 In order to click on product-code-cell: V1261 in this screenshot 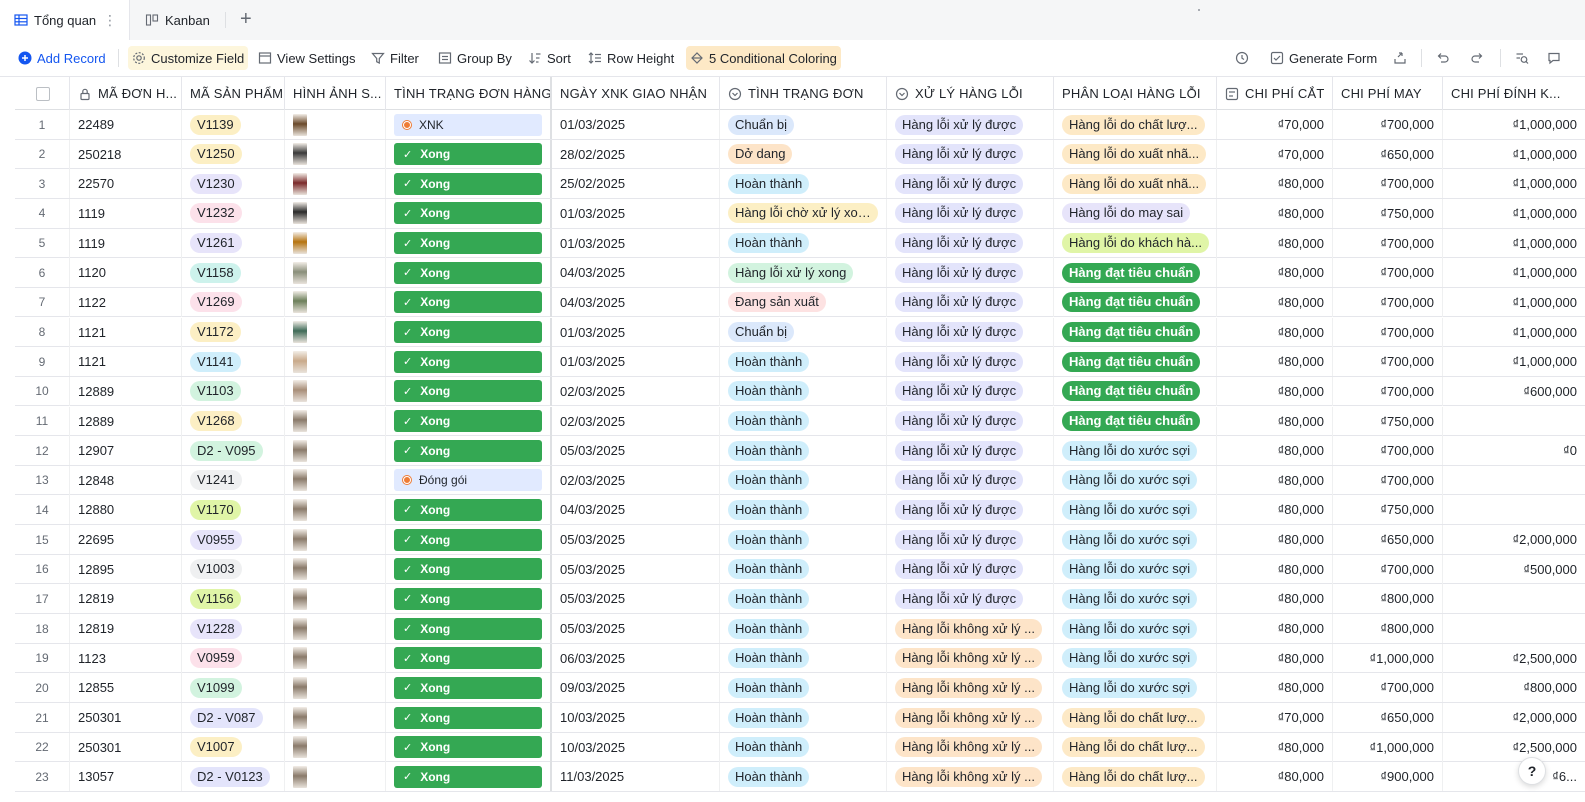, I will do `click(233, 243)`.